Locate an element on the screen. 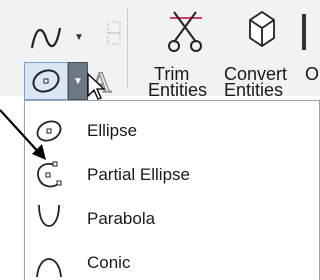 The height and width of the screenshot is (280, 320). menu-item-label: Ellipse is located at coordinates (112, 130).